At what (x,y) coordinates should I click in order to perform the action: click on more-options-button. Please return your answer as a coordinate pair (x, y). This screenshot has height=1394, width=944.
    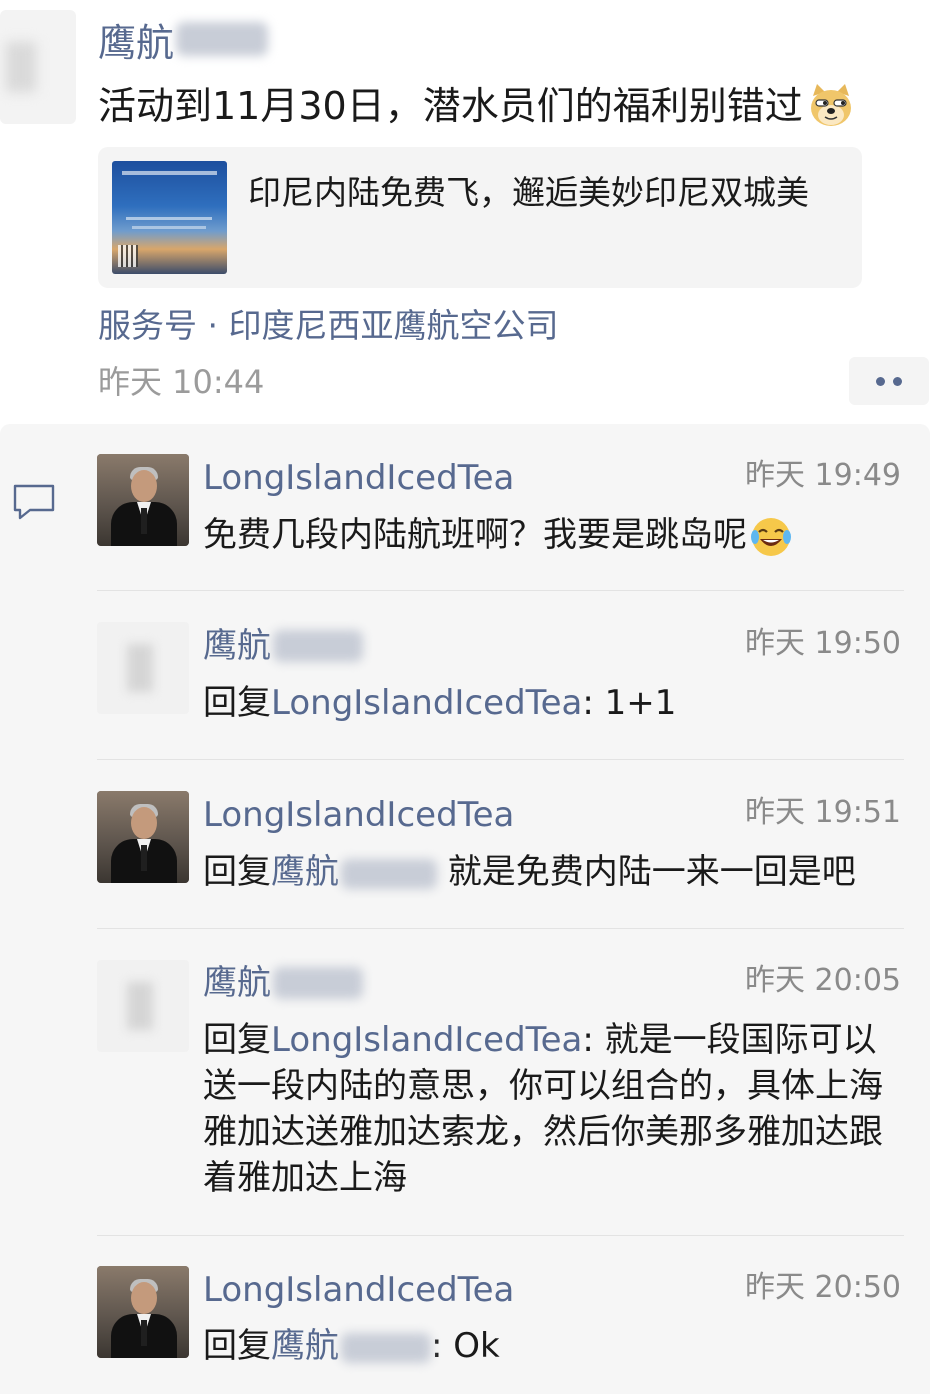
    Looking at the image, I should click on (889, 381).